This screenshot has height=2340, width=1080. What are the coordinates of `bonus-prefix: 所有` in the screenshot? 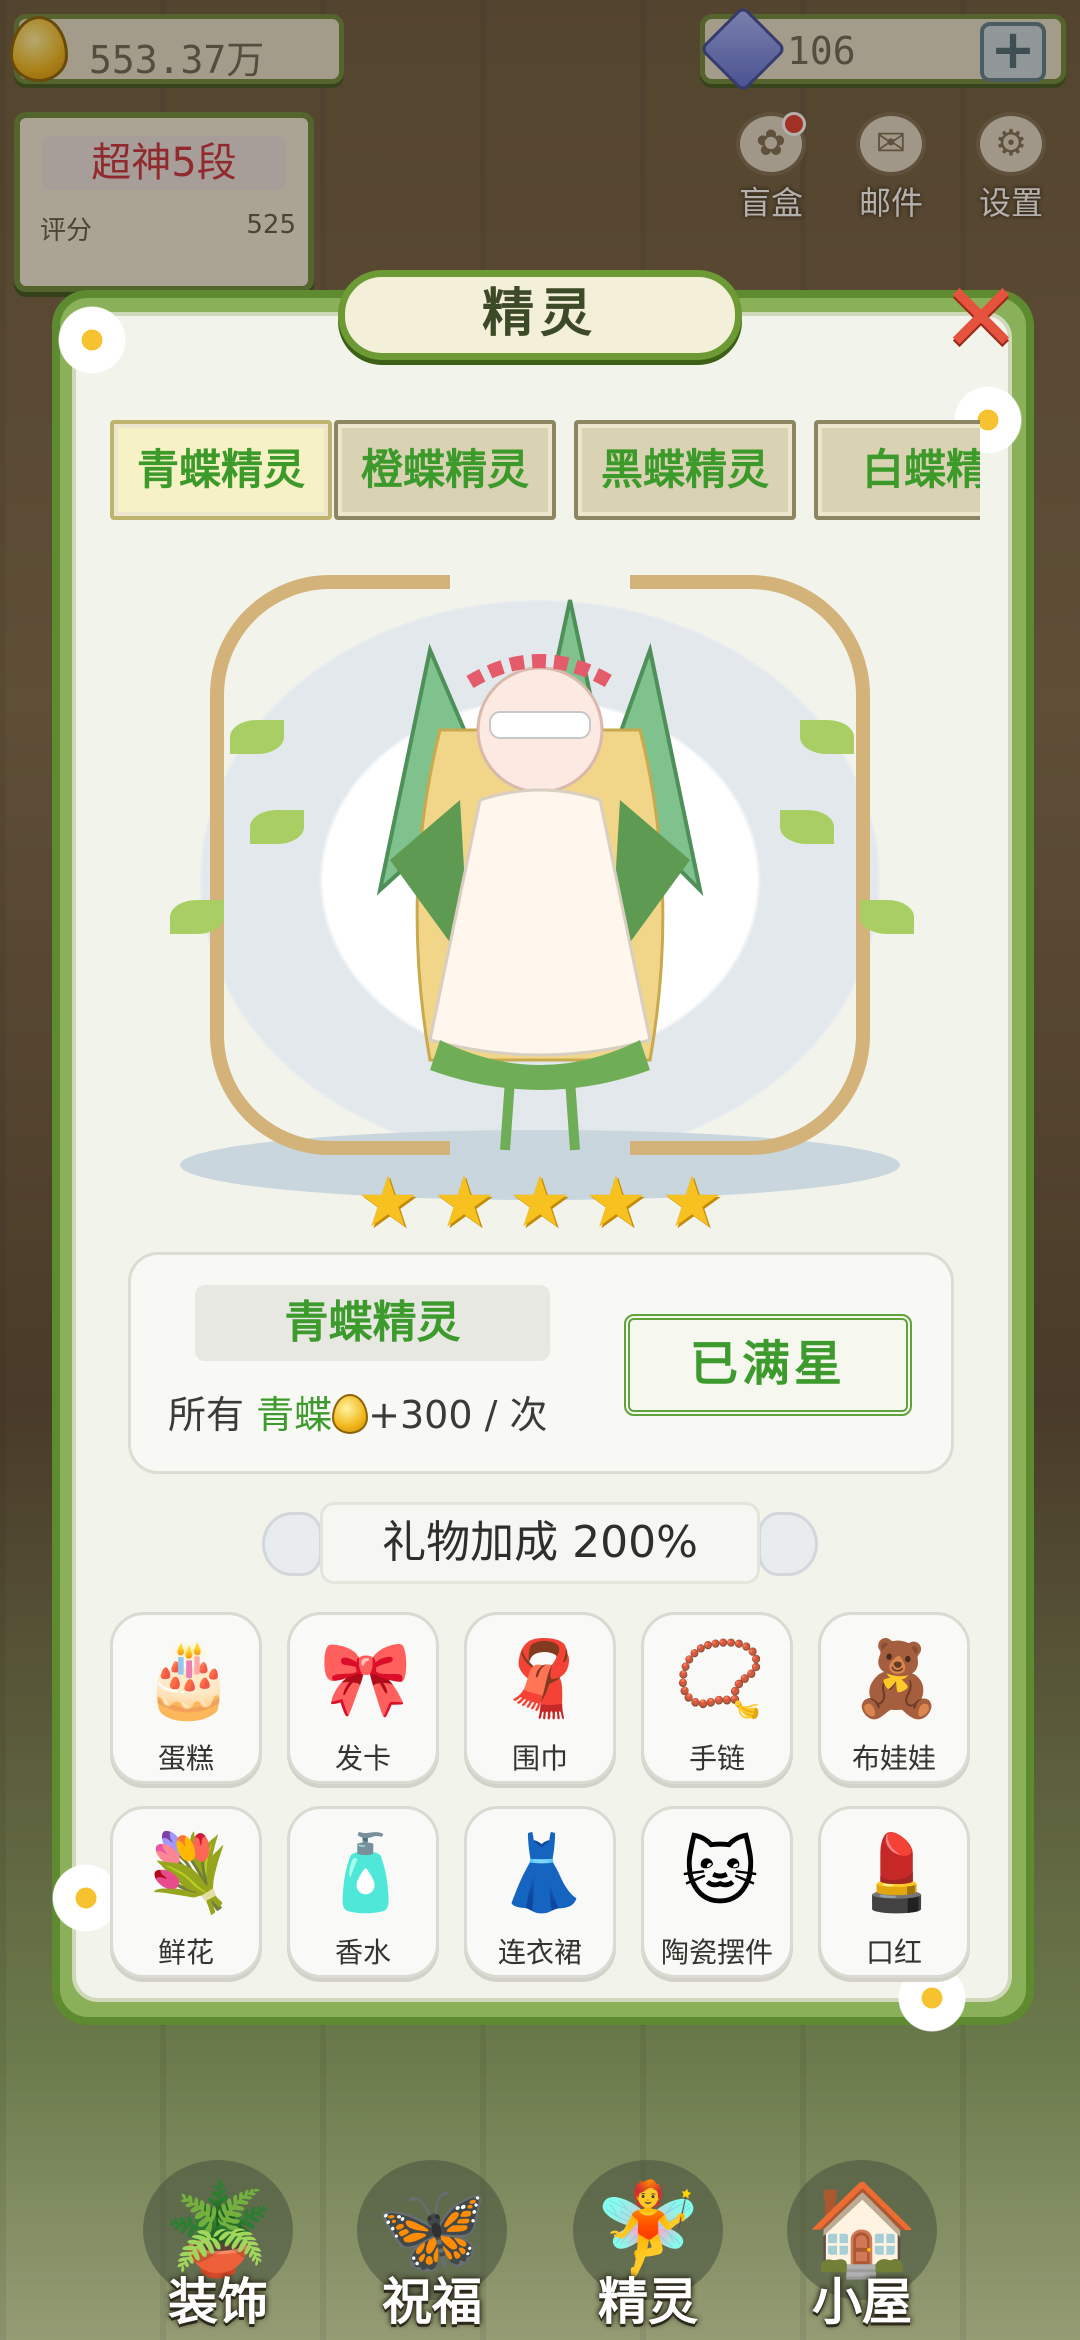 It's located at (206, 1415).